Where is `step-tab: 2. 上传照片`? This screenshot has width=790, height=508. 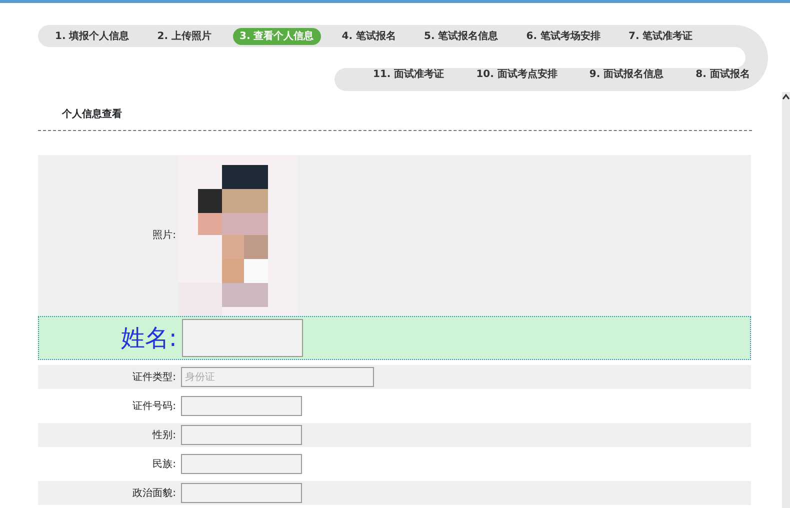
step-tab: 2. 上传照片 is located at coordinates (184, 36).